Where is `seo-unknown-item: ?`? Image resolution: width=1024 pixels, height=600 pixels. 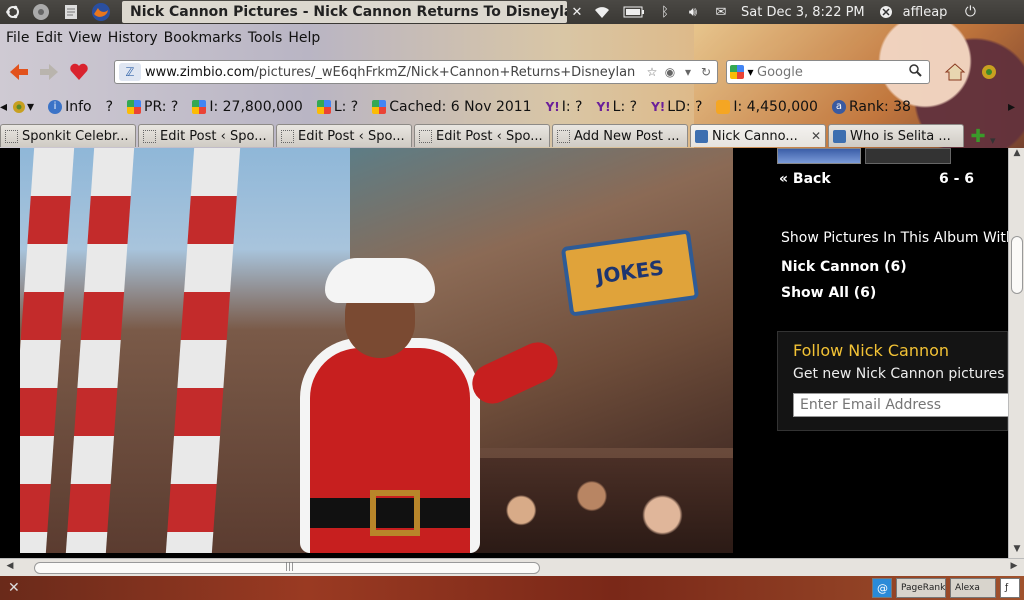
seo-unknown-item: ? is located at coordinates (109, 107).